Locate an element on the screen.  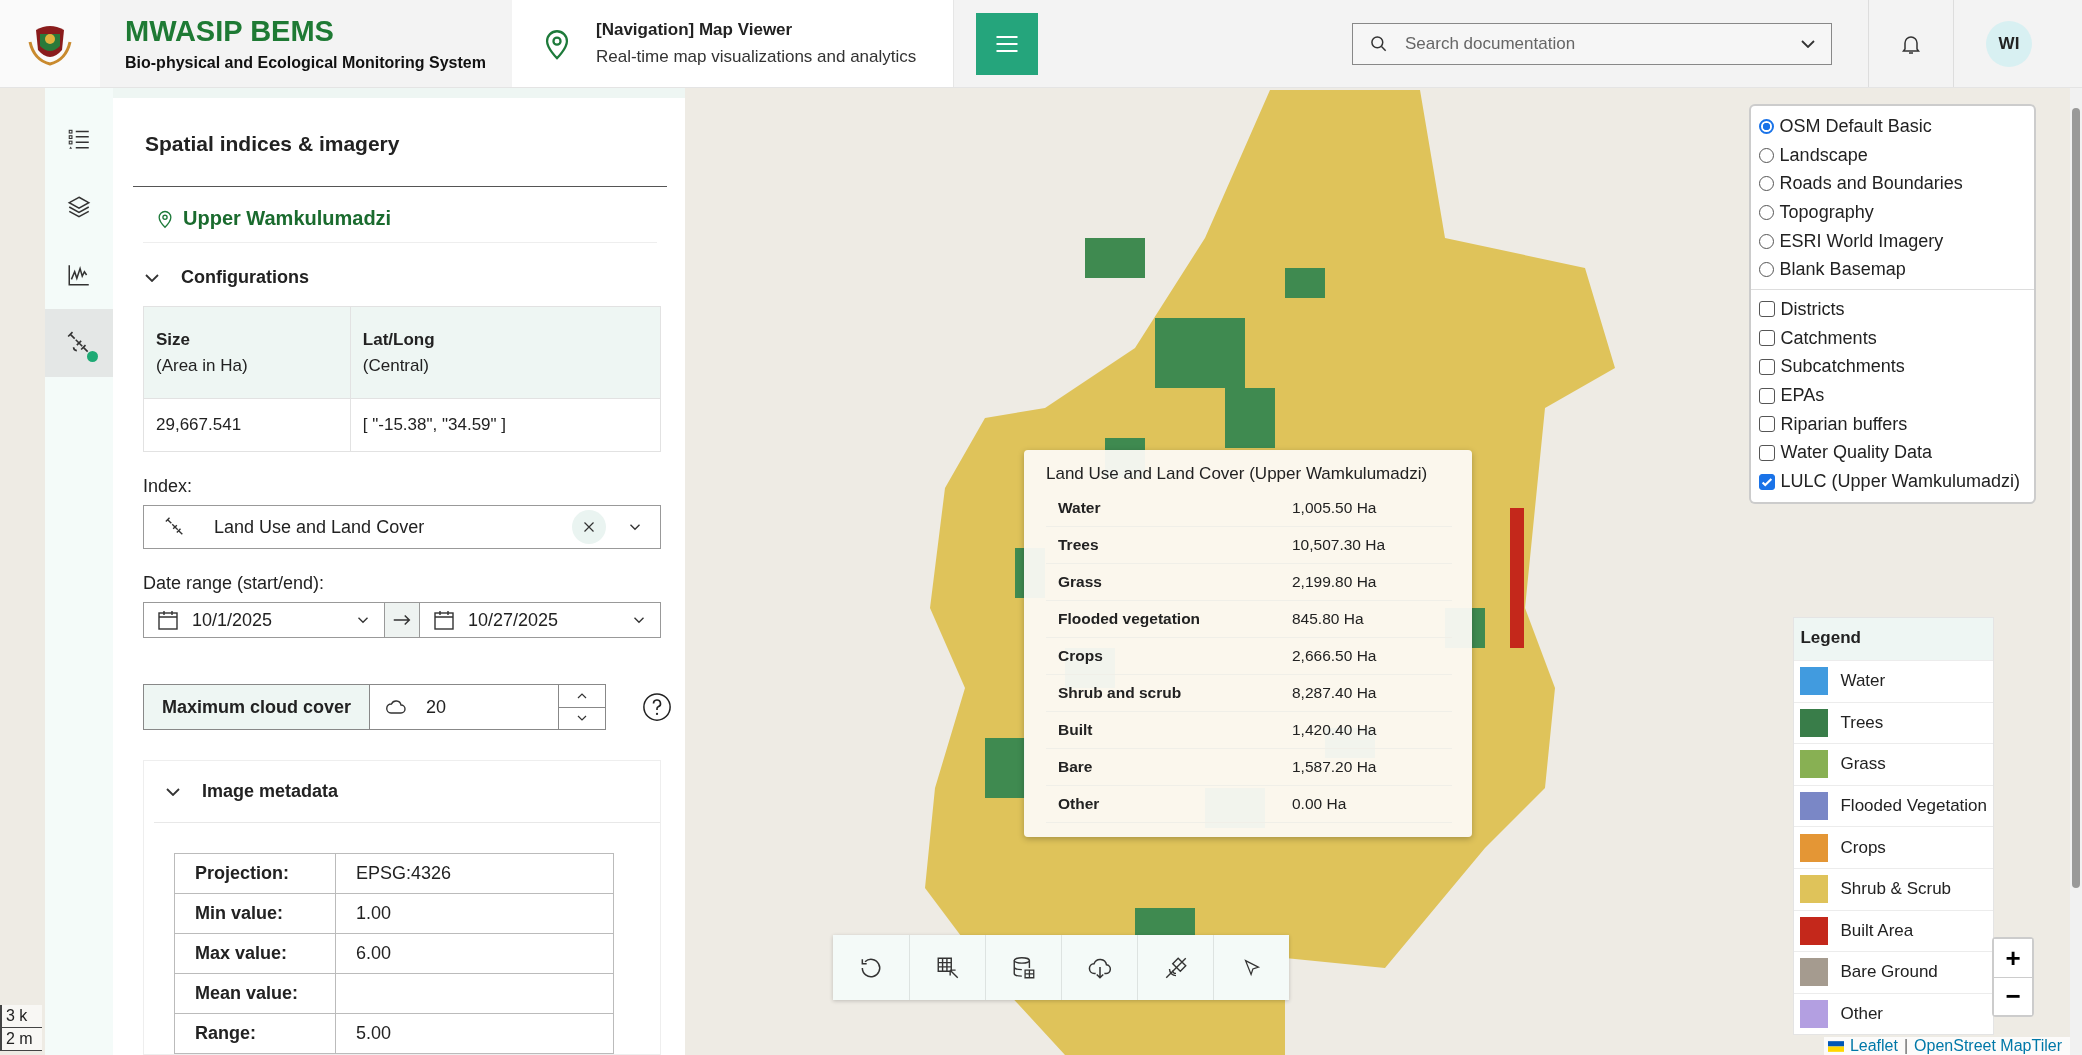
user-avatar: WI is located at coordinates (2009, 43).